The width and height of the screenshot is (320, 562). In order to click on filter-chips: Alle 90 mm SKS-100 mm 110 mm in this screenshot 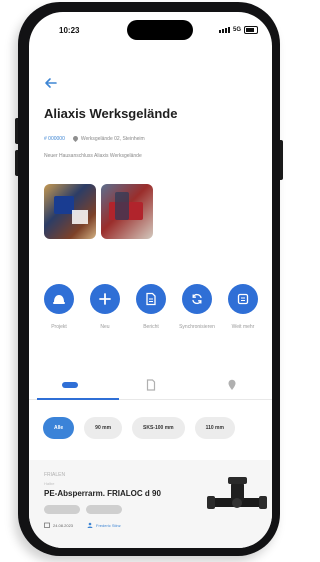, I will do `click(139, 428)`.